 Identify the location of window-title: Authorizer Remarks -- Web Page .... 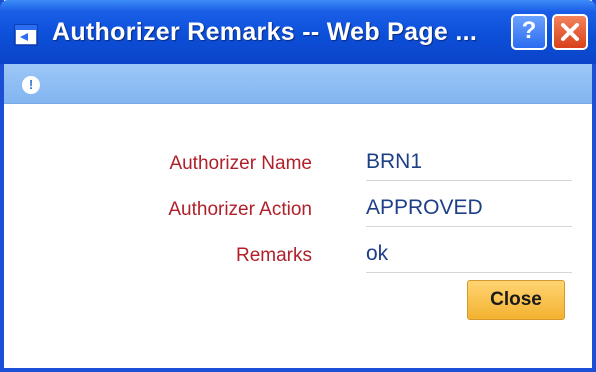
(265, 32).